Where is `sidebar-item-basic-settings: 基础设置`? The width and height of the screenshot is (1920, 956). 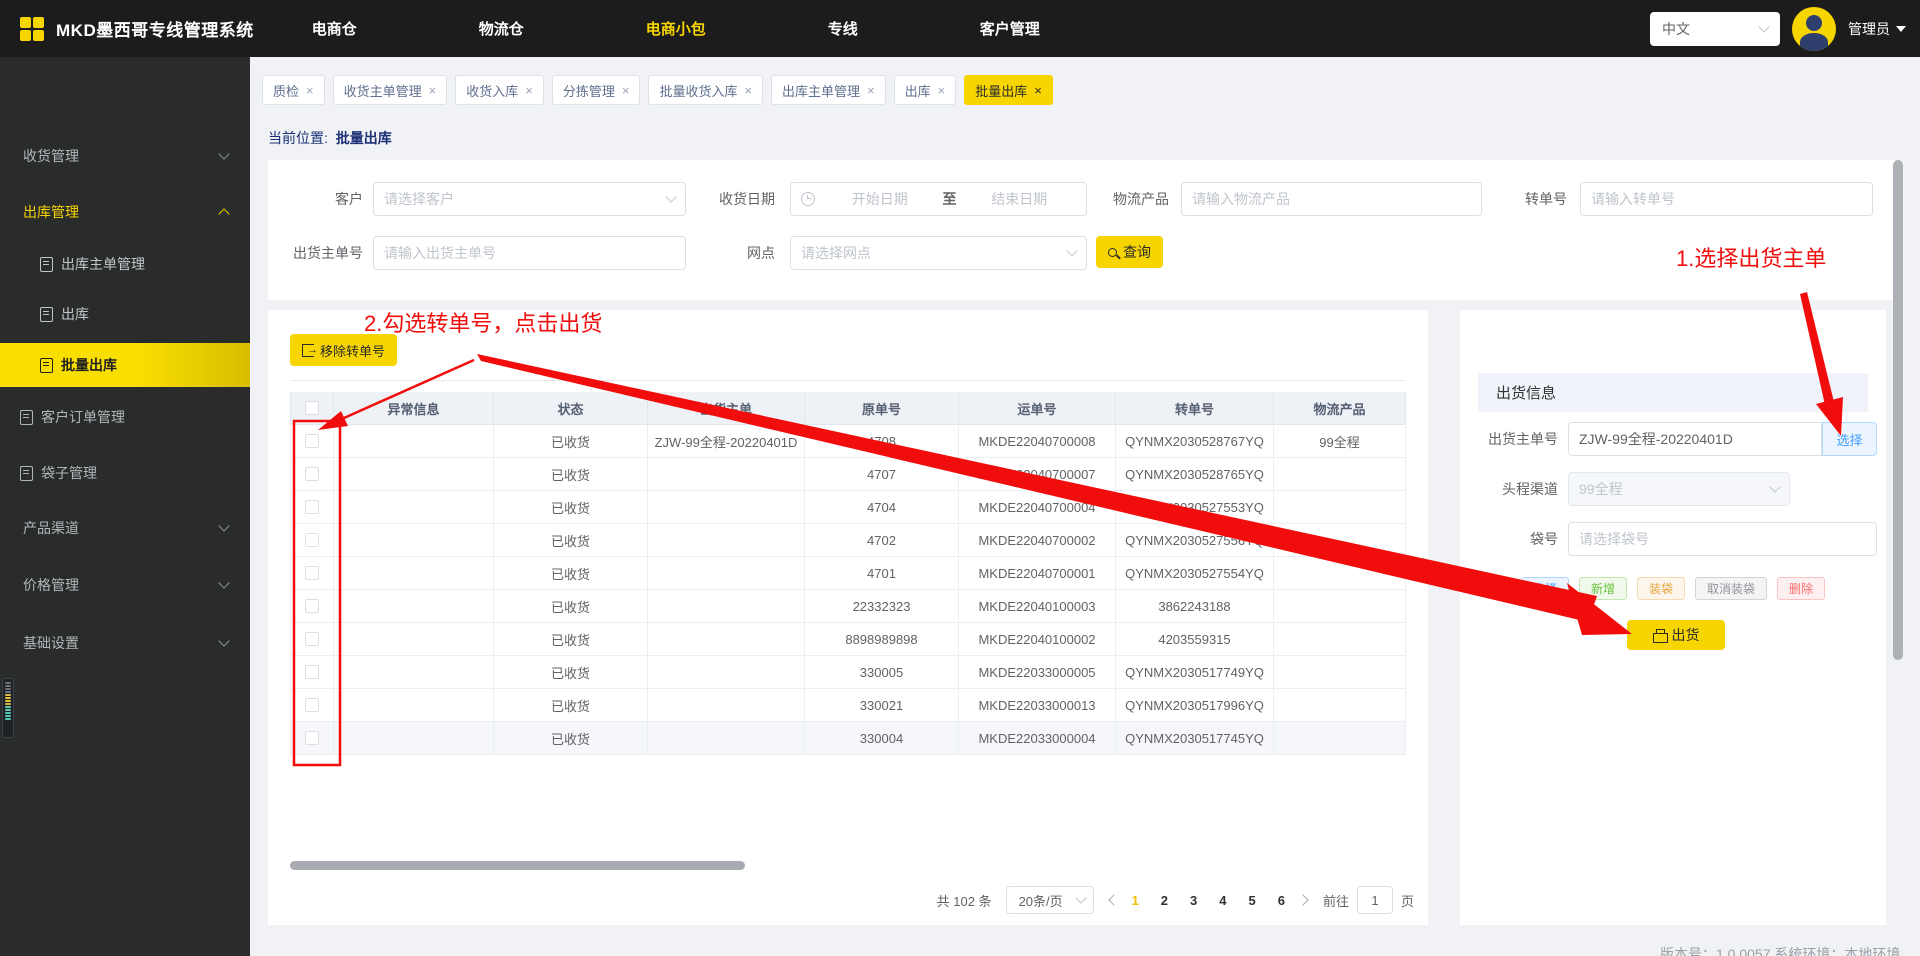
sidebar-item-basic-settings: 基础设置 is located at coordinates (125, 643).